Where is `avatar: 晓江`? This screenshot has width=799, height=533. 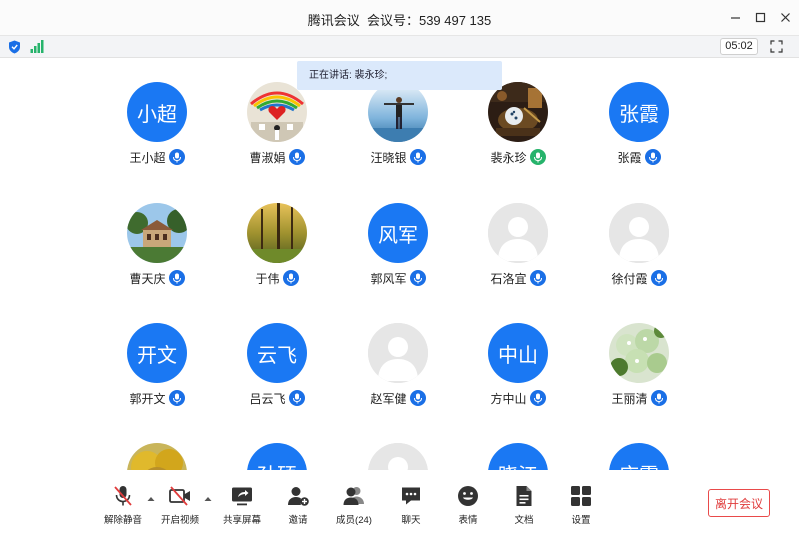
avatar: 晓江 is located at coordinates (518, 456).